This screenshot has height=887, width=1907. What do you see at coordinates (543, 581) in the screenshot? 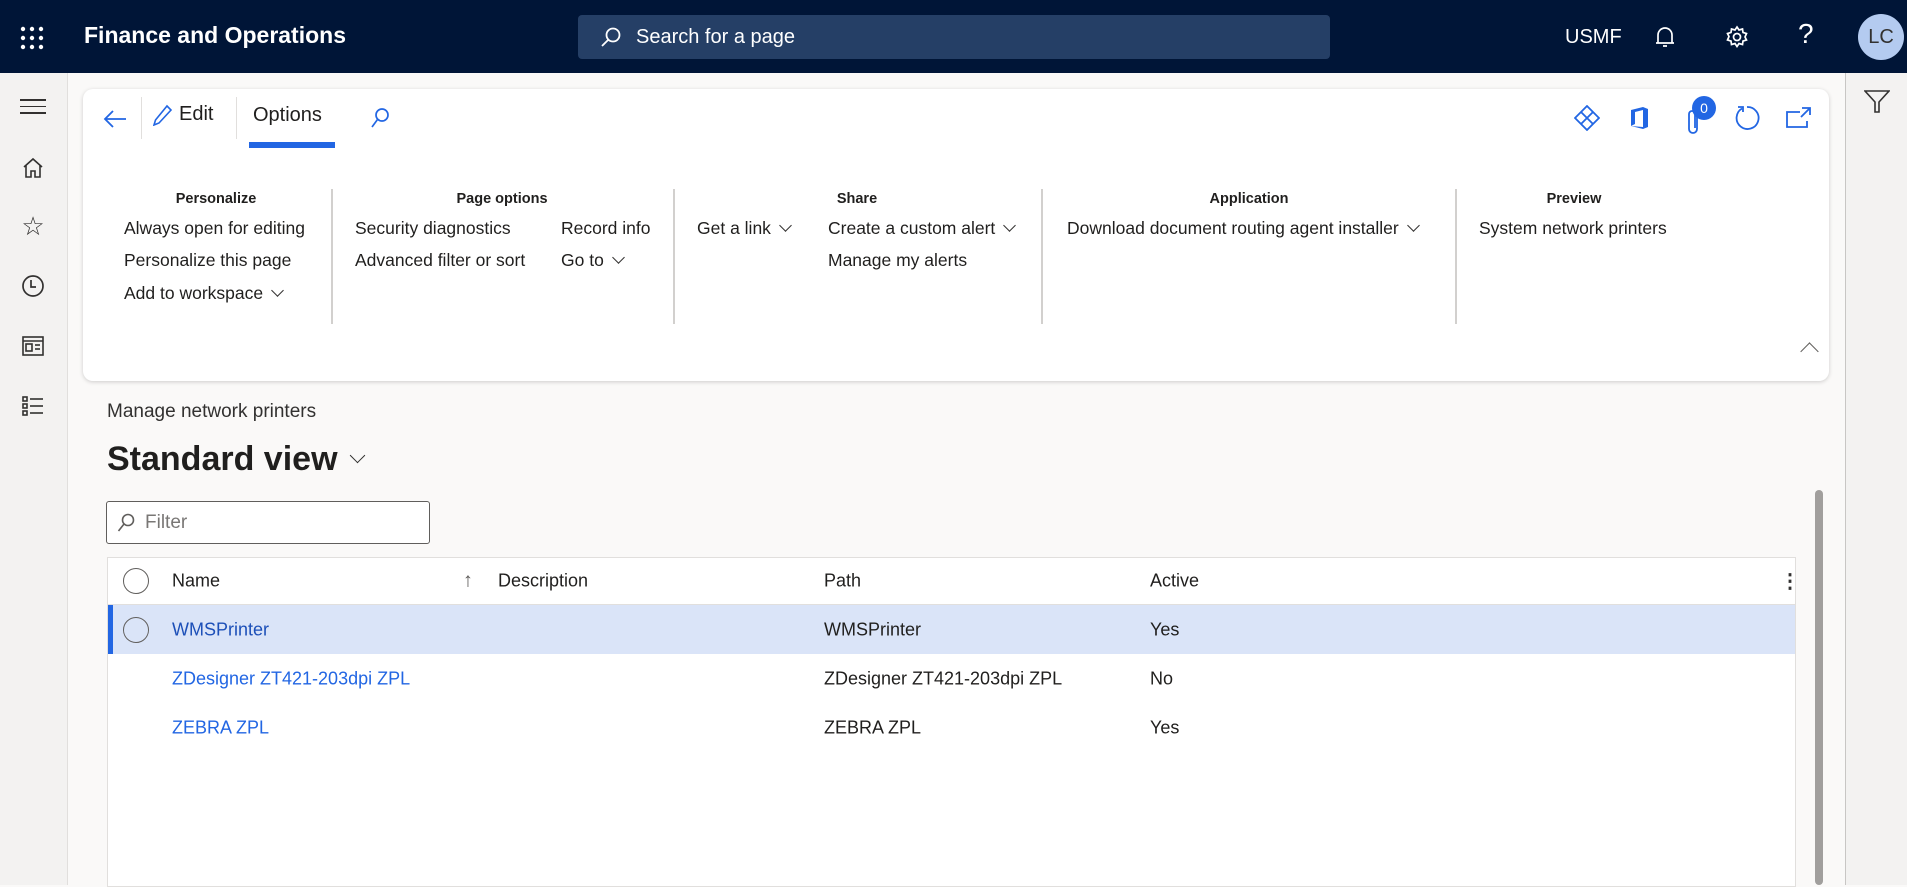
I see `column-header-description: Description` at bounding box center [543, 581].